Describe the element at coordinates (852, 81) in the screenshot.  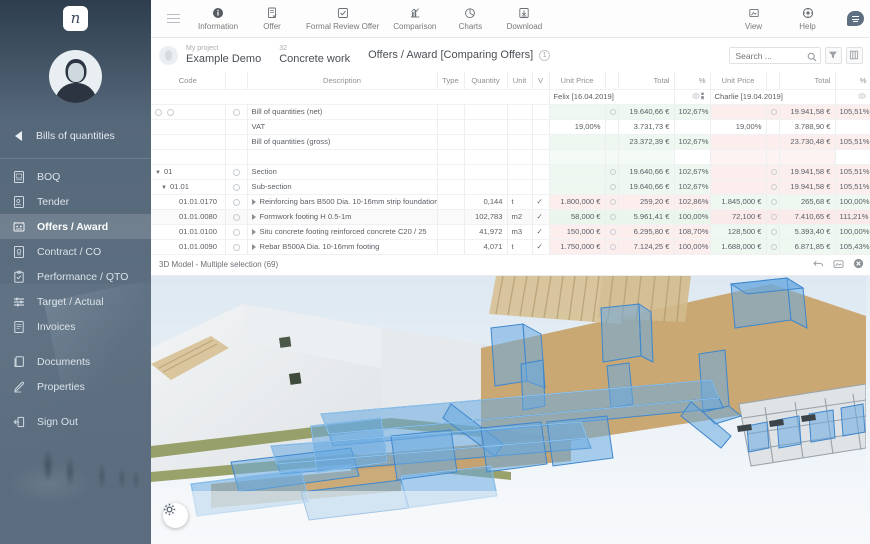
I see `col-header-pct-charlie: %` at that location.